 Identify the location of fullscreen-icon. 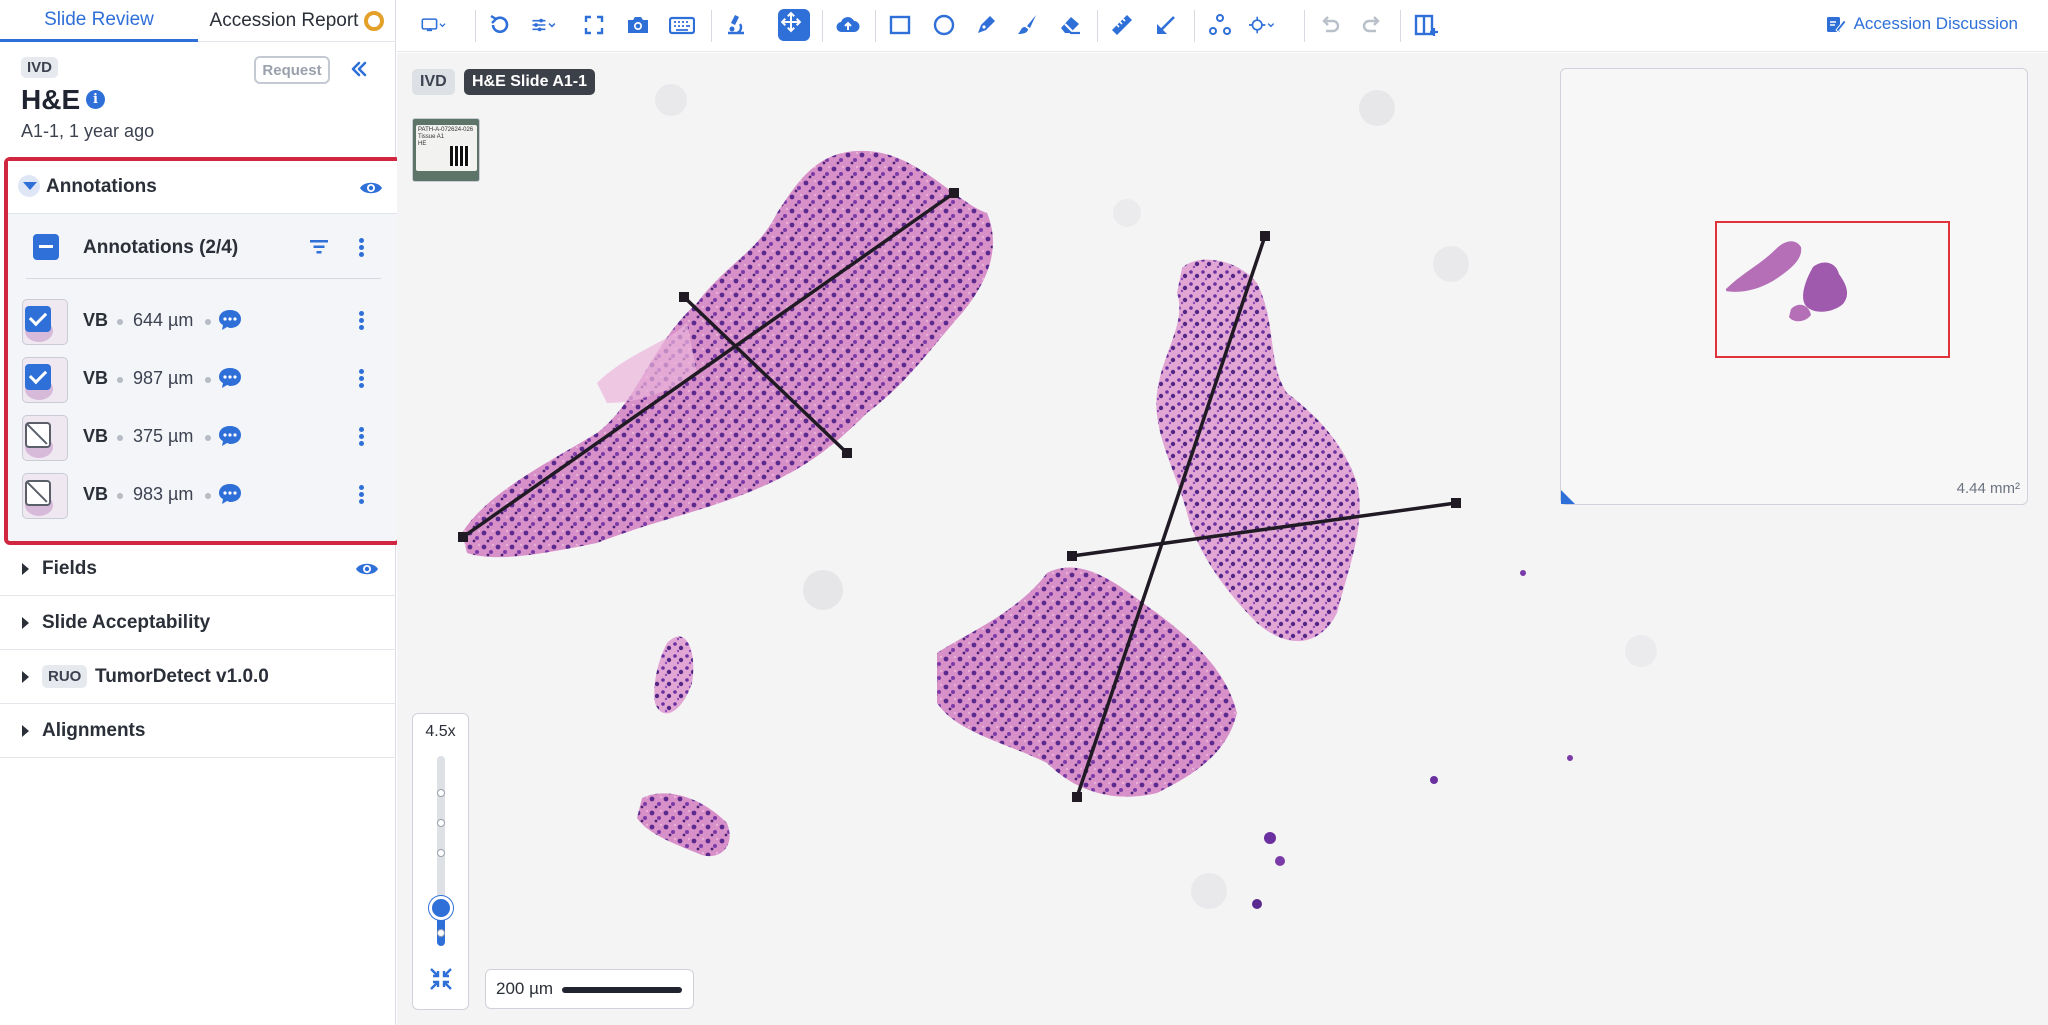
(594, 25).